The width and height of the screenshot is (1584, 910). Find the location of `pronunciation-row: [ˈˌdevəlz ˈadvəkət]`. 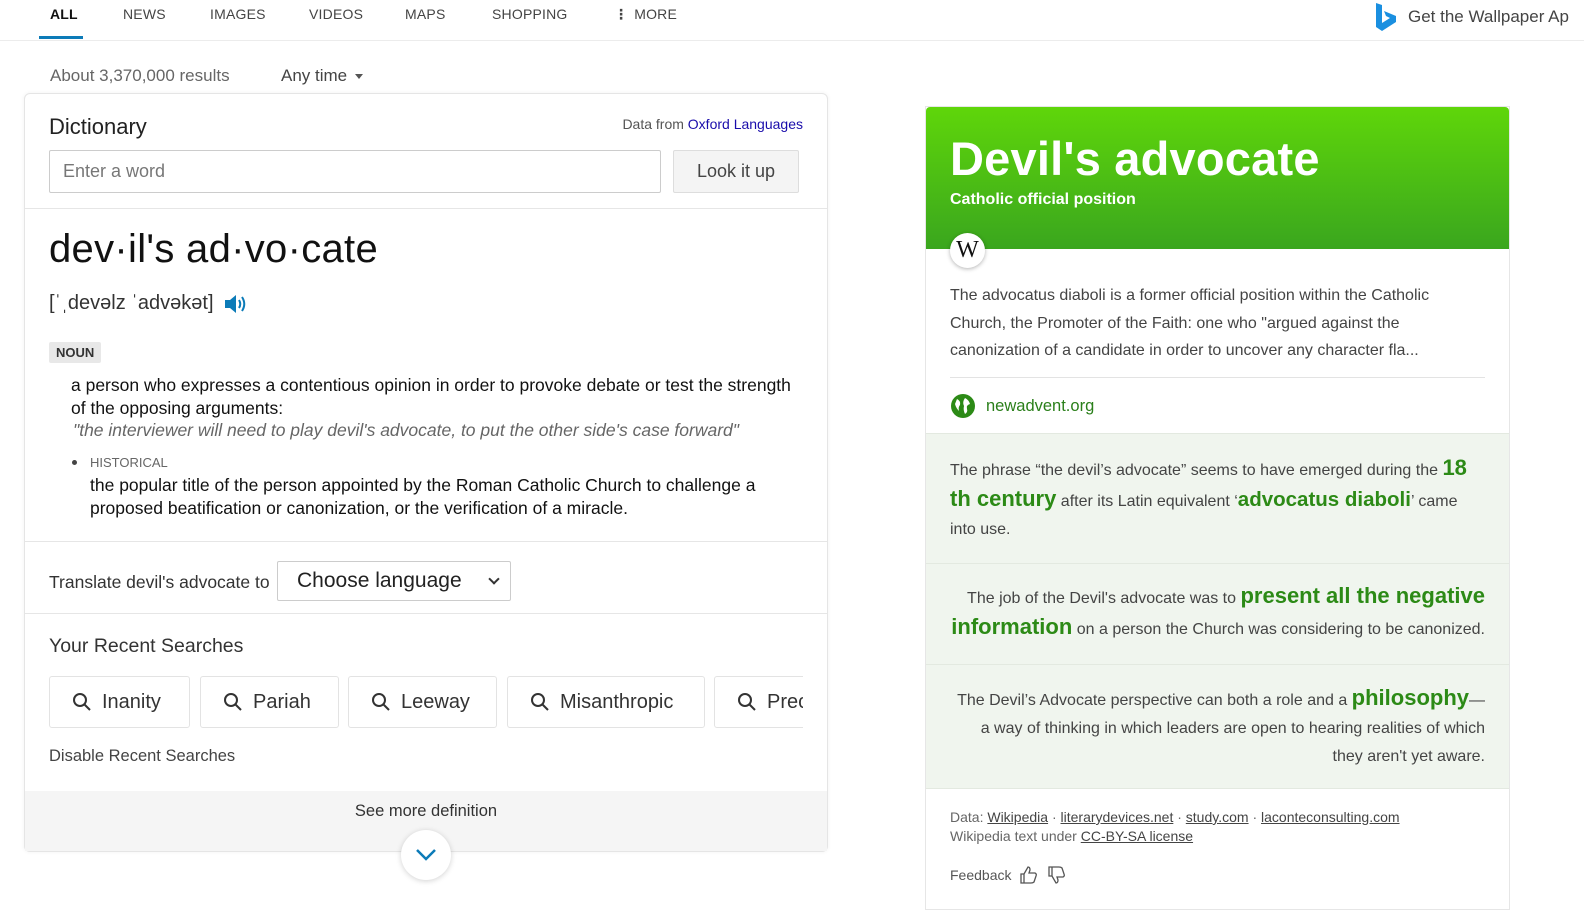

pronunciation-row: [ˈˌdevəlz ˈadvəkət] is located at coordinates (148, 303).